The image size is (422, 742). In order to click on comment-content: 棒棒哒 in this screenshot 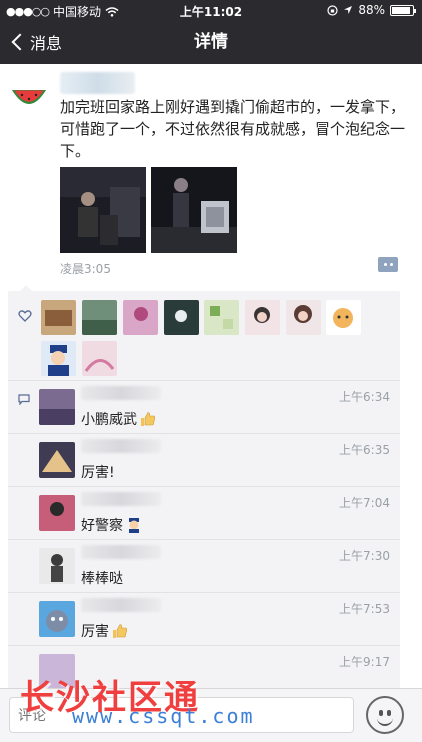, I will do `click(102, 578)`.